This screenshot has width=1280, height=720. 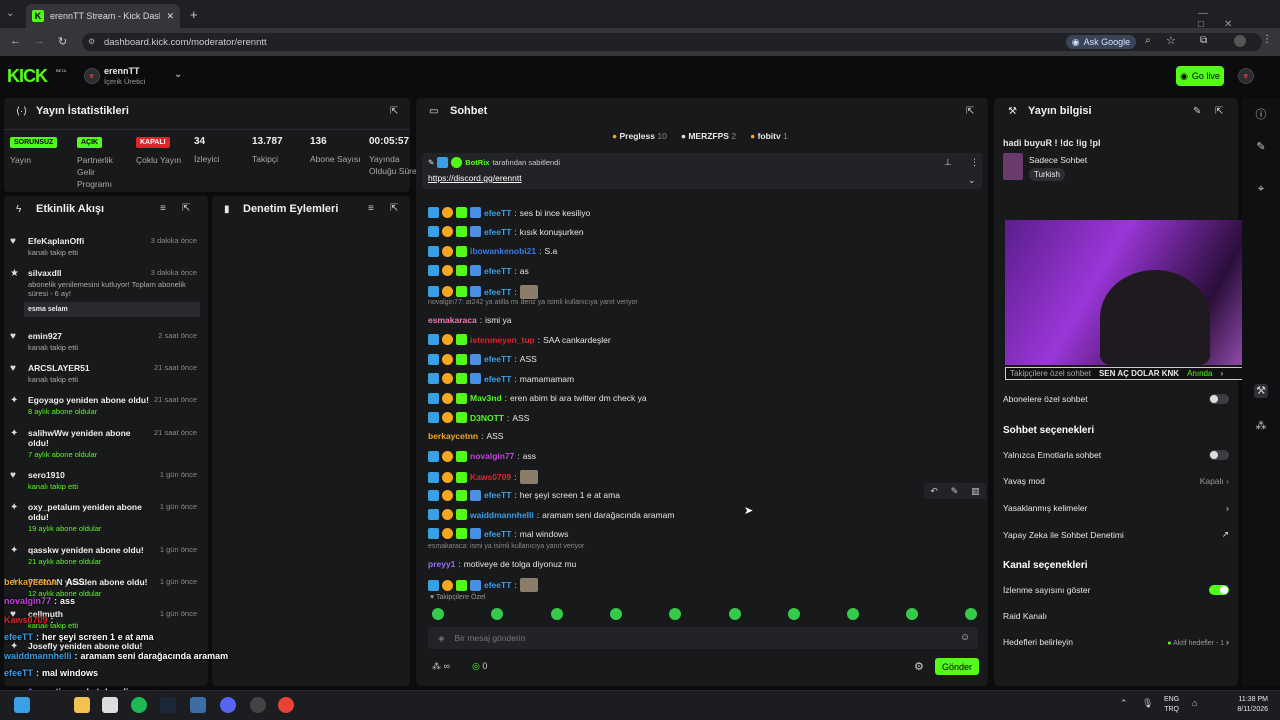 What do you see at coordinates (441, 666) in the screenshot?
I see `points-display: ⁂ ∞` at bounding box center [441, 666].